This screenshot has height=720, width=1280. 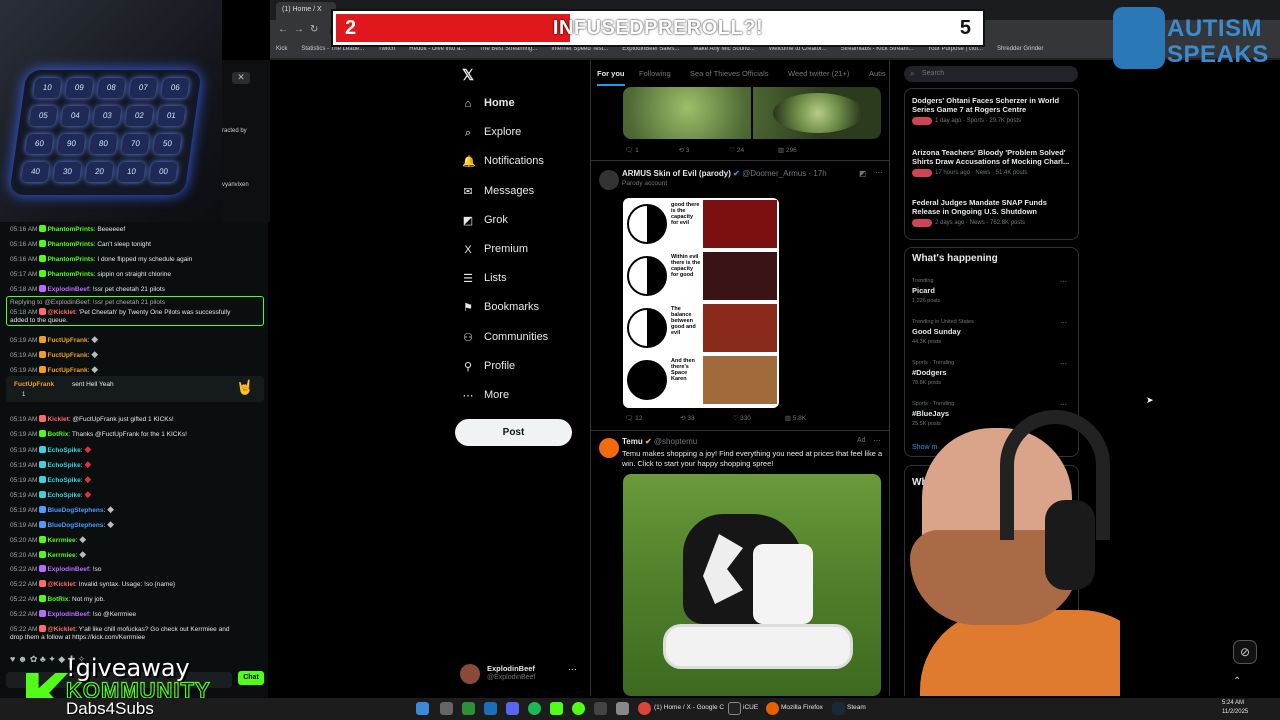 I want to click on tab-following: Following, so click(x=655, y=73).